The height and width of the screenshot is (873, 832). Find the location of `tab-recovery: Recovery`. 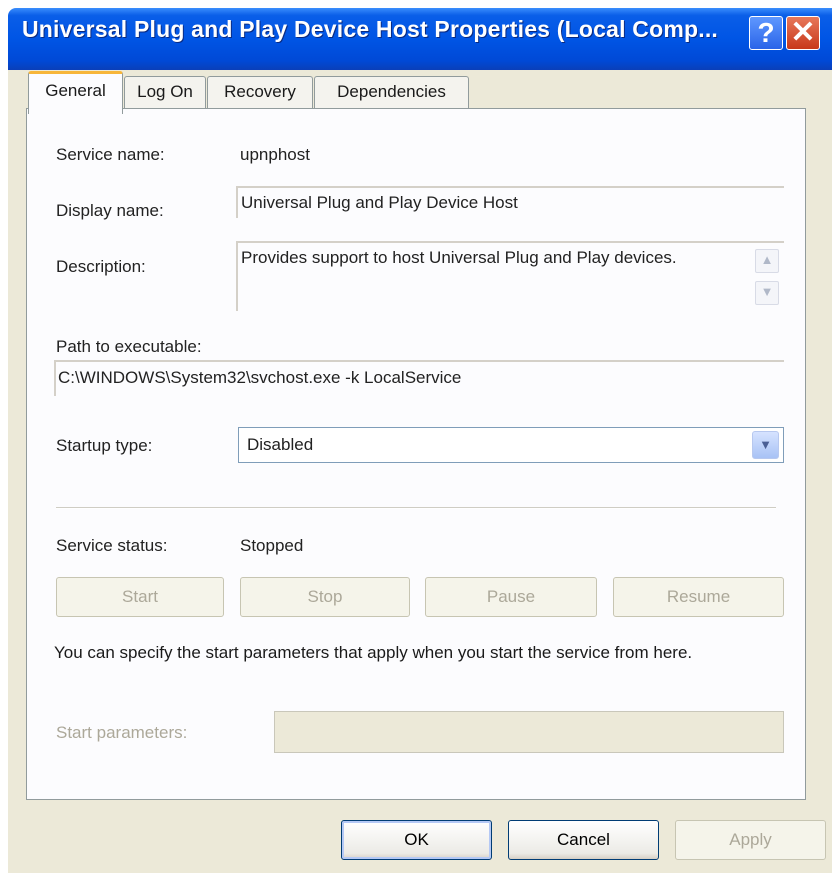

tab-recovery: Recovery is located at coordinates (260, 92).